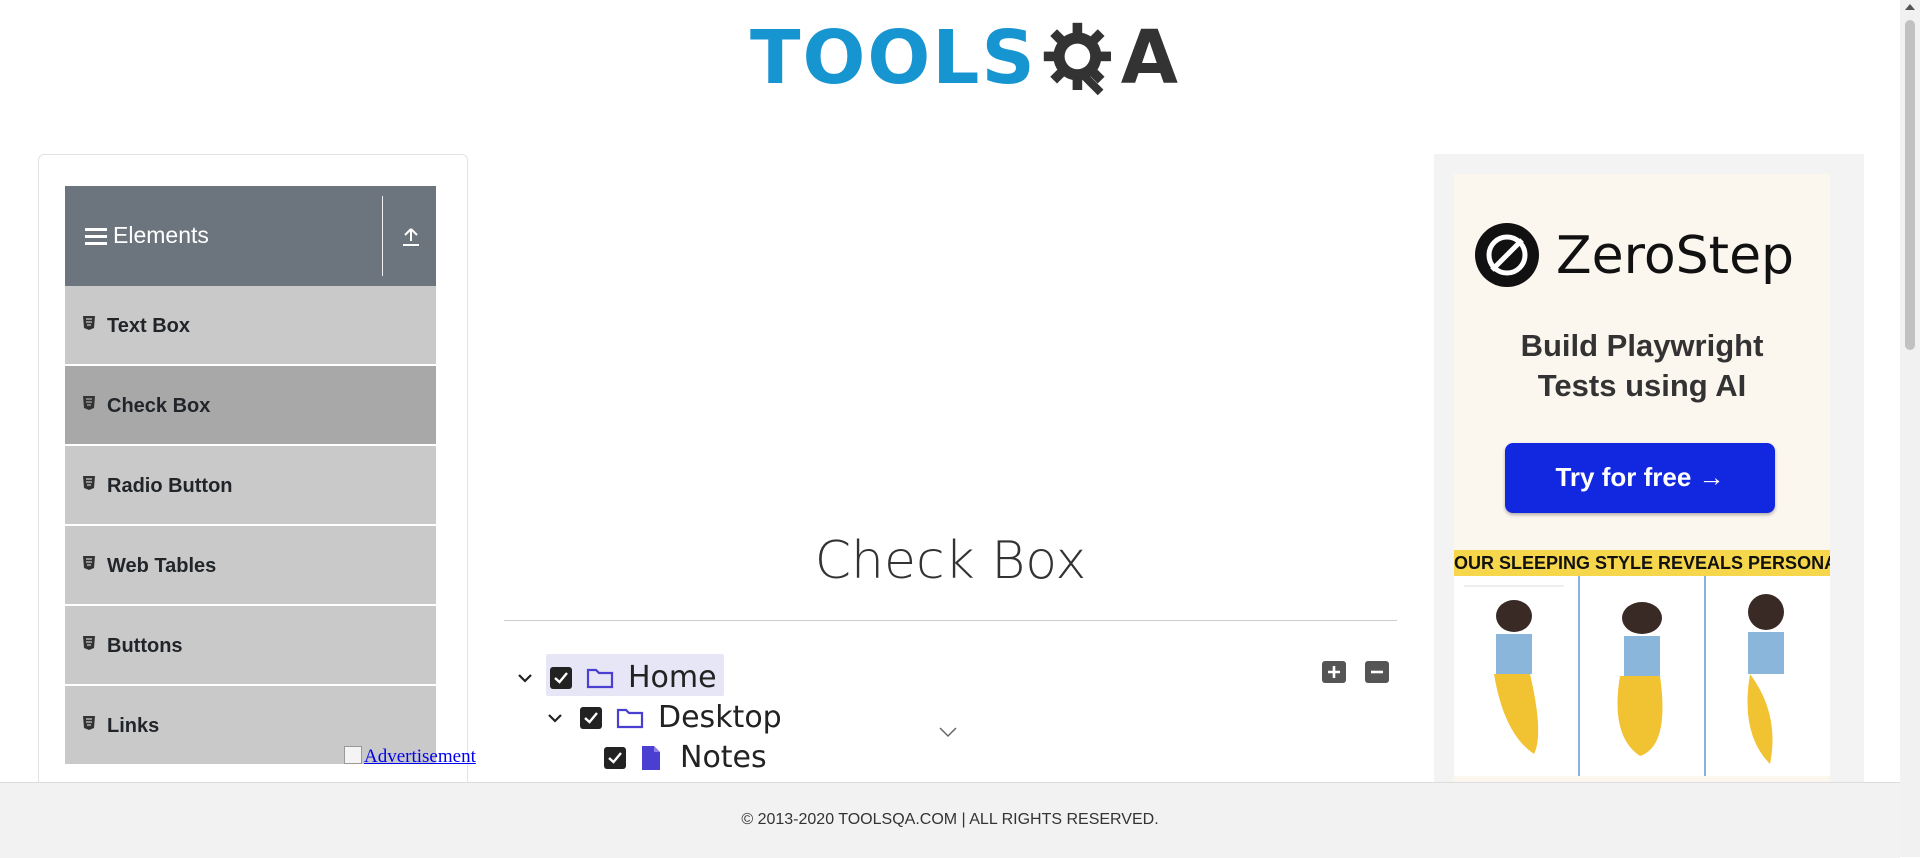  What do you see at coordinates (1150, 58) in the screenshot?
I see `logo-text-a: A` at bounding box center [1150, 58].